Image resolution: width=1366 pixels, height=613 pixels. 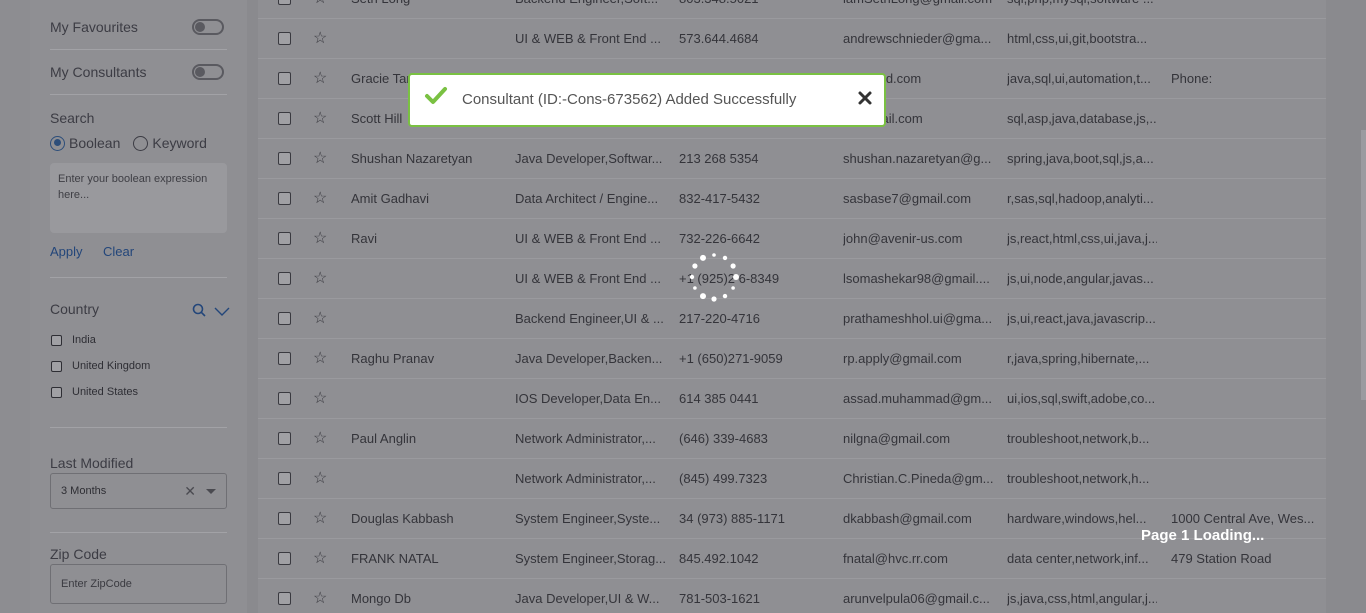 What do you see at coordinates (903, 238) in the screenshot?
I see `consultant-email: john@avenir-us.com` at bounding box center [903, 238].